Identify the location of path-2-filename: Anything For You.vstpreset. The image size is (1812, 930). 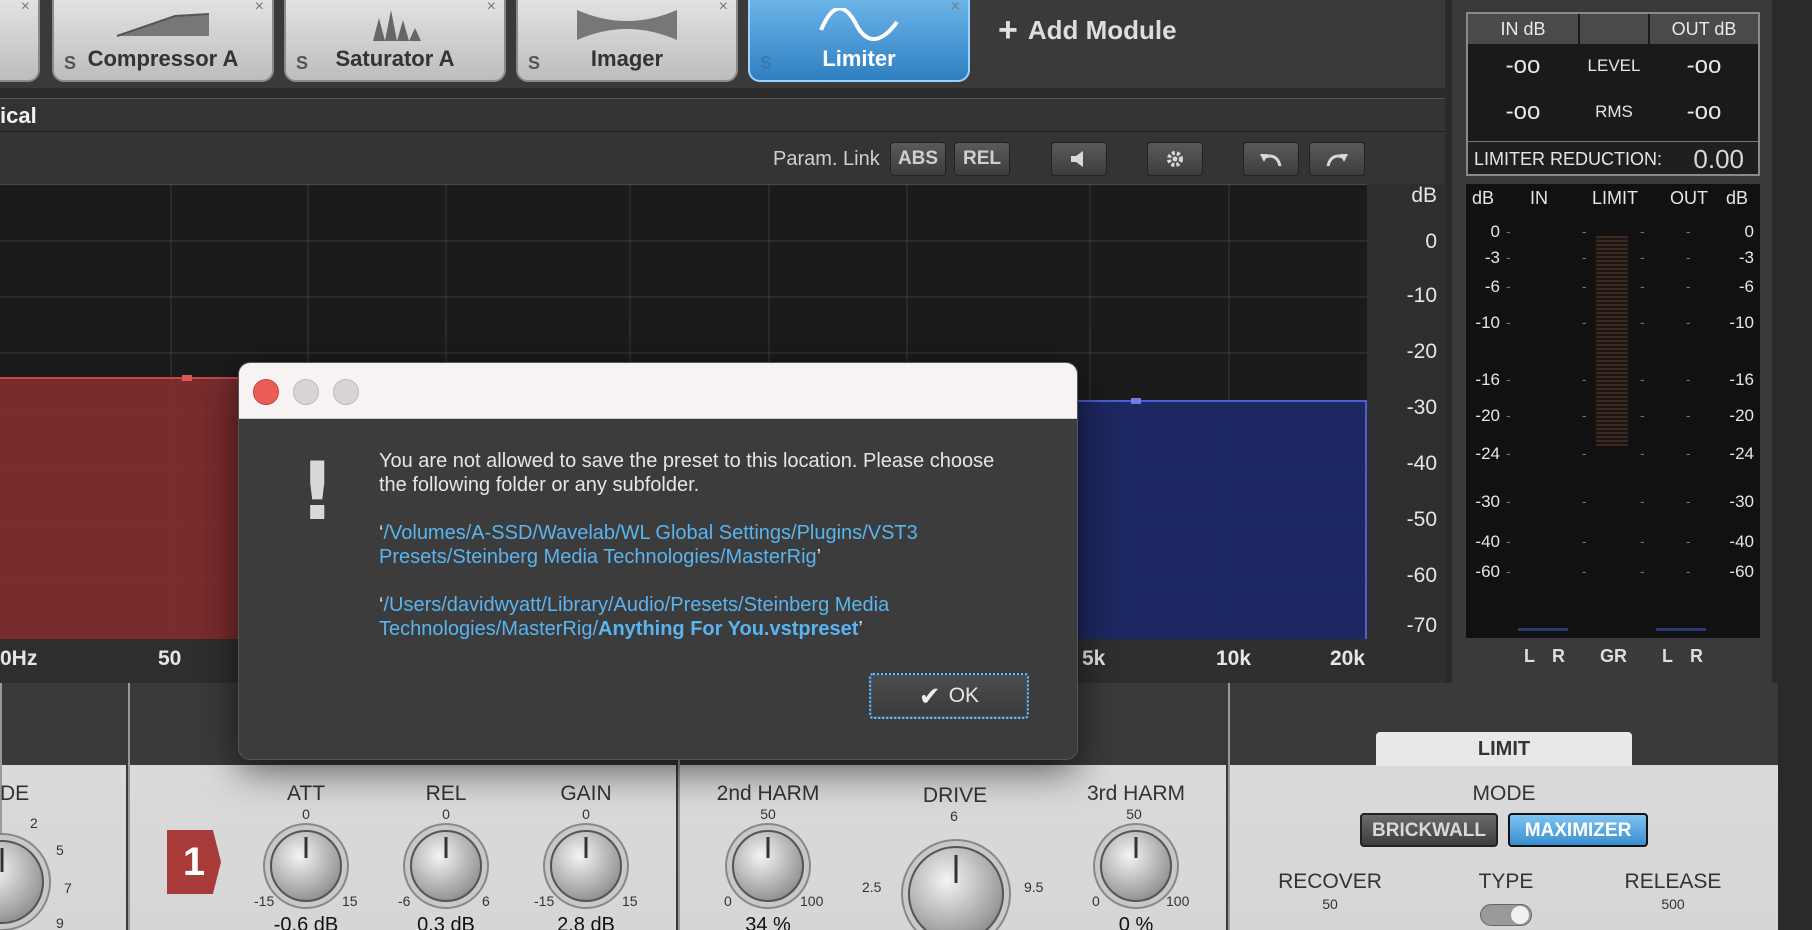
(728, 629).